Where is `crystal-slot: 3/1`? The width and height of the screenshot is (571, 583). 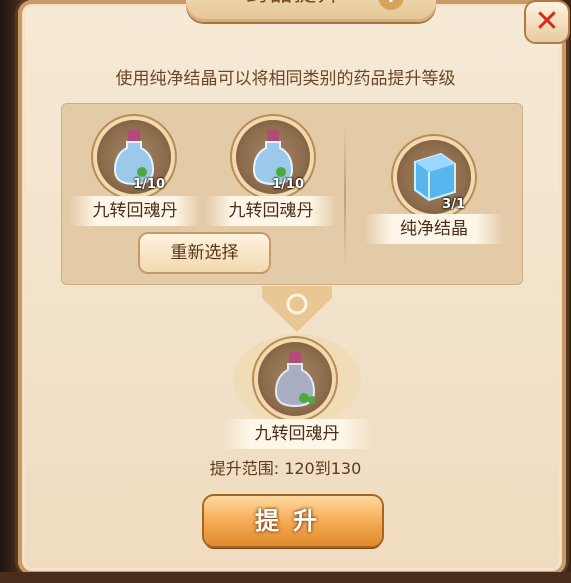
crystal-slot: 3/1 is located at coordinates (434, 177).